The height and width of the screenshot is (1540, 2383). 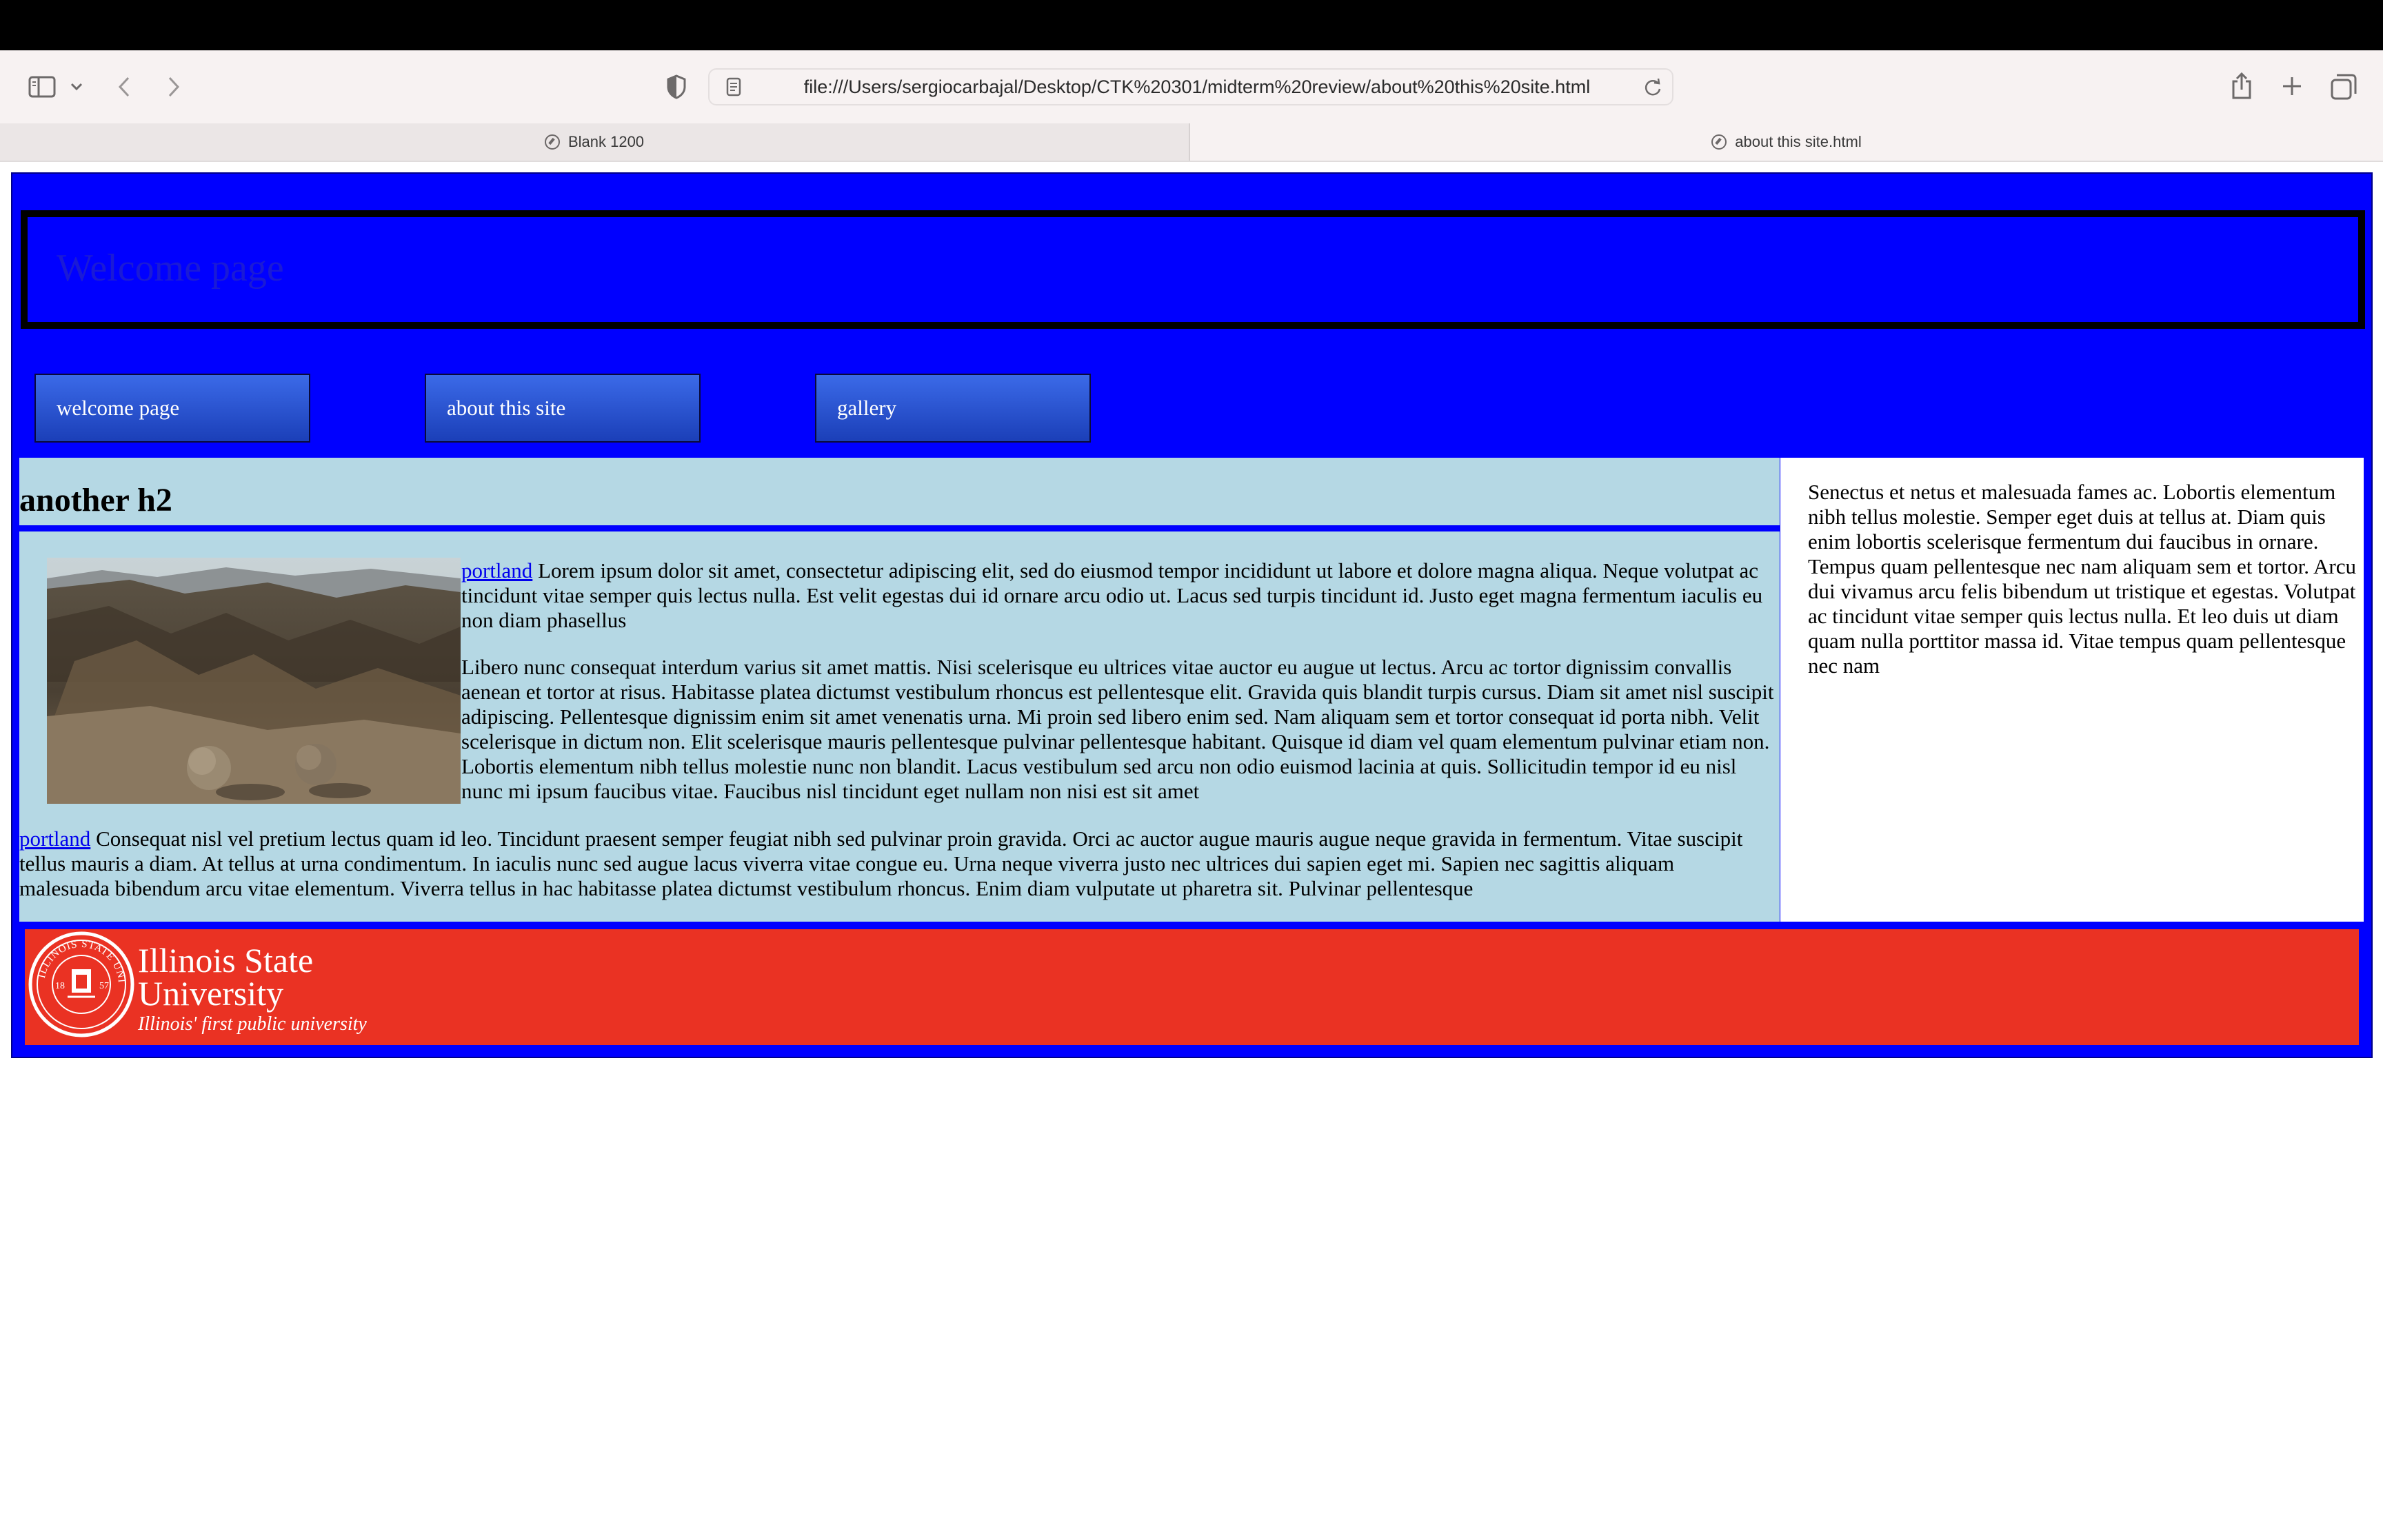 I want to click on tab-about-this-site: about this site.html, so click(x=1786, y=142).